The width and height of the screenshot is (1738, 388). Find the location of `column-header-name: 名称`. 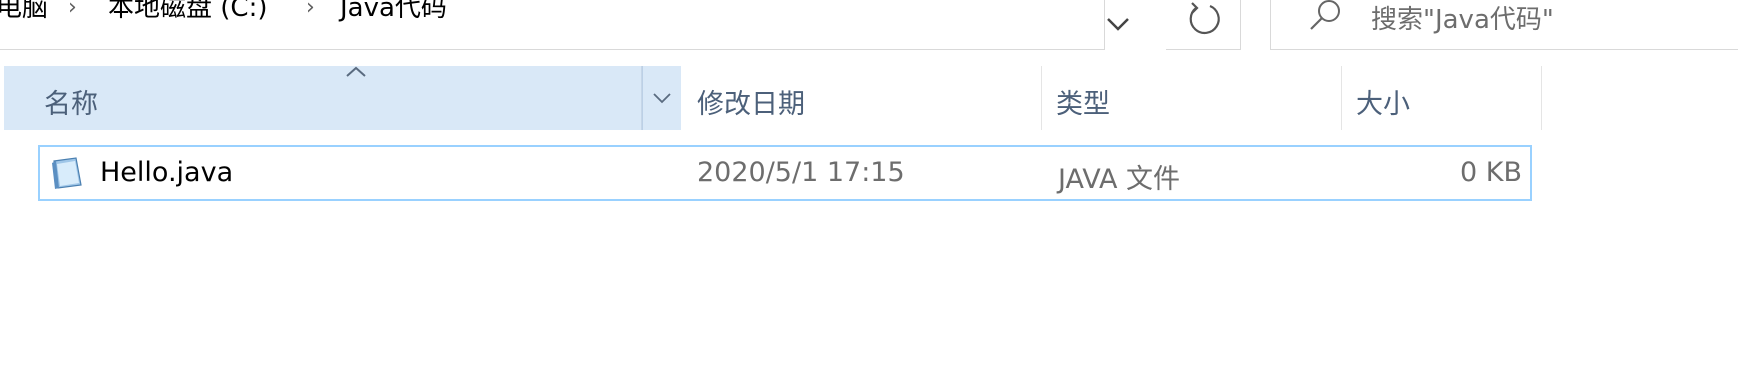

column-header-name: 名称 is located at coordinates (323, 98).